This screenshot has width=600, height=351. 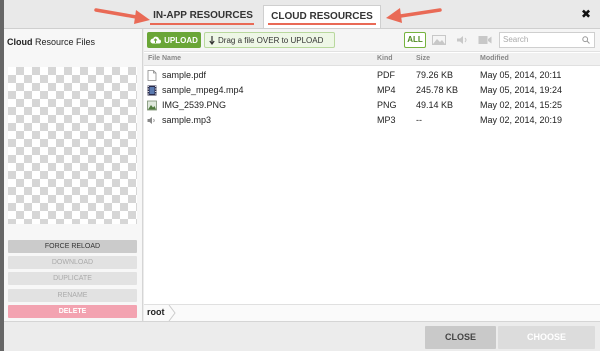 I want to click on upload-button: UPLOAD, so click(x=174, y=40).